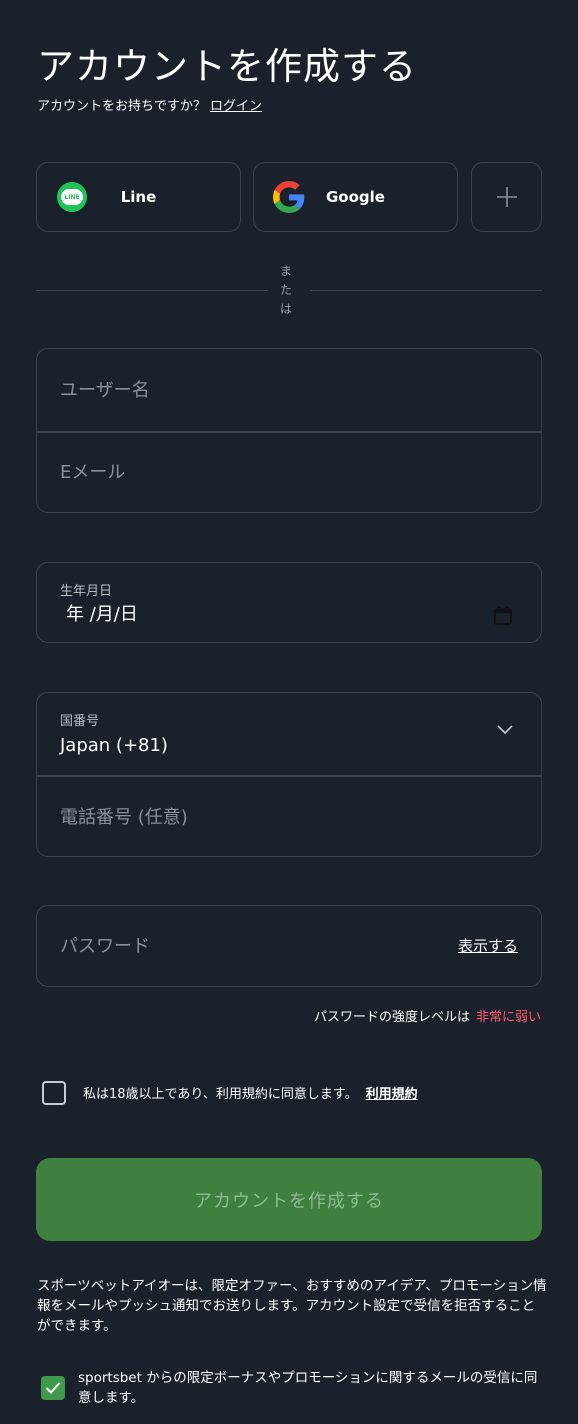 Image resolution: width=578 pixels, height=1424 pixels. What do you see at coordinates (236, 106) in the screenshot?
I see `login-link: ログイン` at bounding box center [236, 106].